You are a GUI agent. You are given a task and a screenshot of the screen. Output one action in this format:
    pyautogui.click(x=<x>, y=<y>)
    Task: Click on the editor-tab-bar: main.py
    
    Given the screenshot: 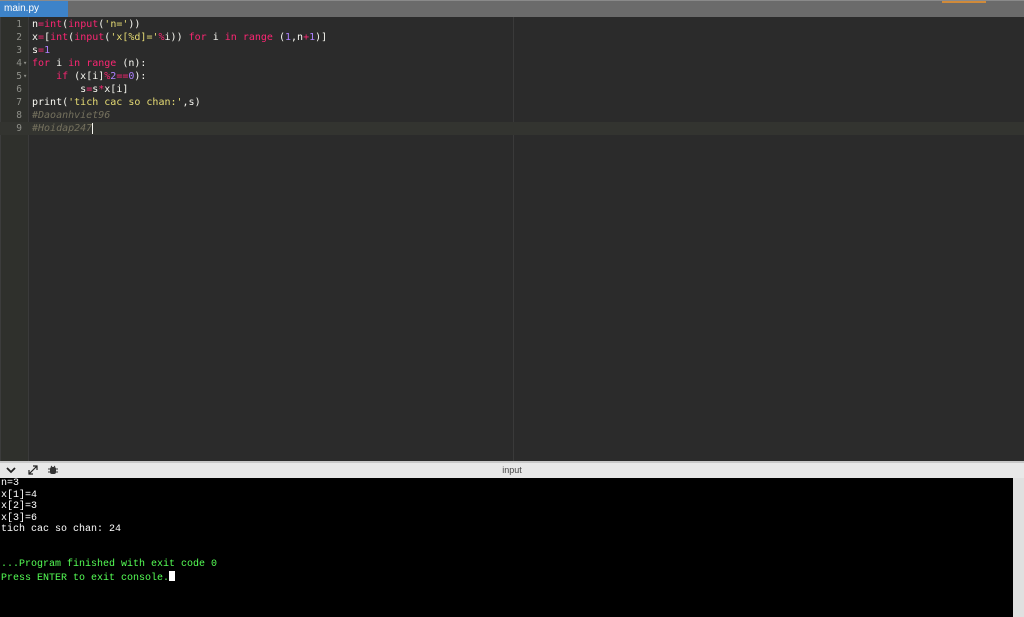 What is the action you would take?
    pyautogui.click(x=512, y=9)
    